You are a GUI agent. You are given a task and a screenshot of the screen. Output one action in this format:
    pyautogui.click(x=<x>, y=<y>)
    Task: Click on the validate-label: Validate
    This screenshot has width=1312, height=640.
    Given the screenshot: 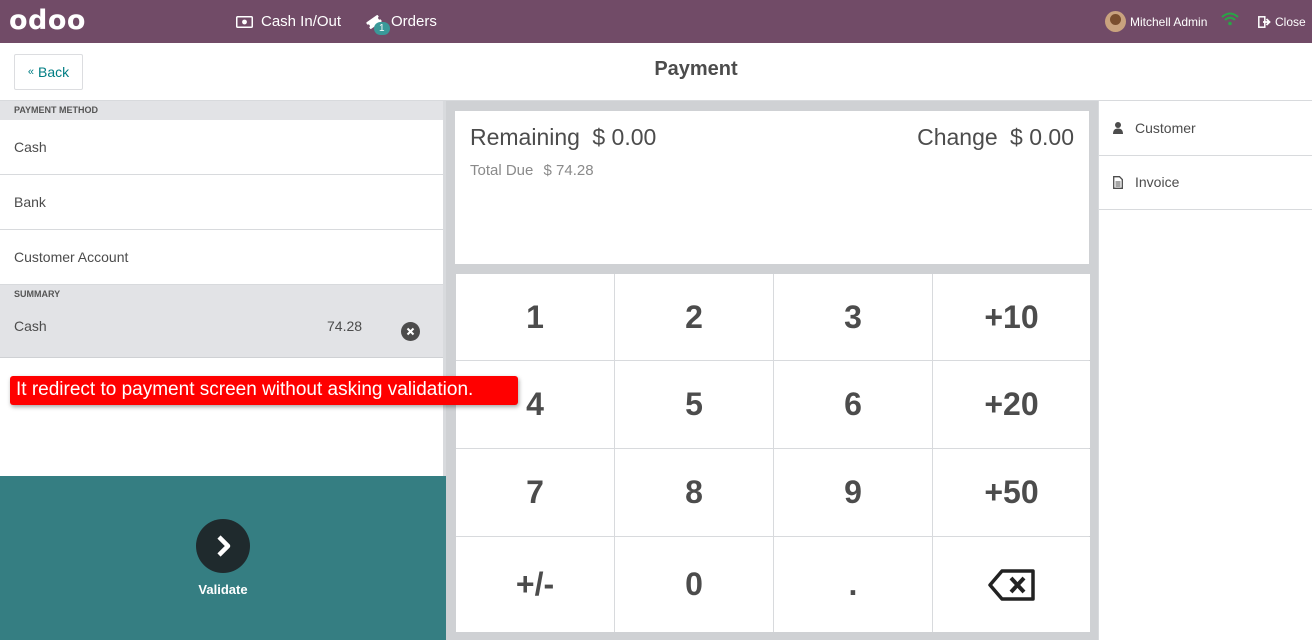 What is the action you would take?
    pyautogui.click(x=223, y=589)
    